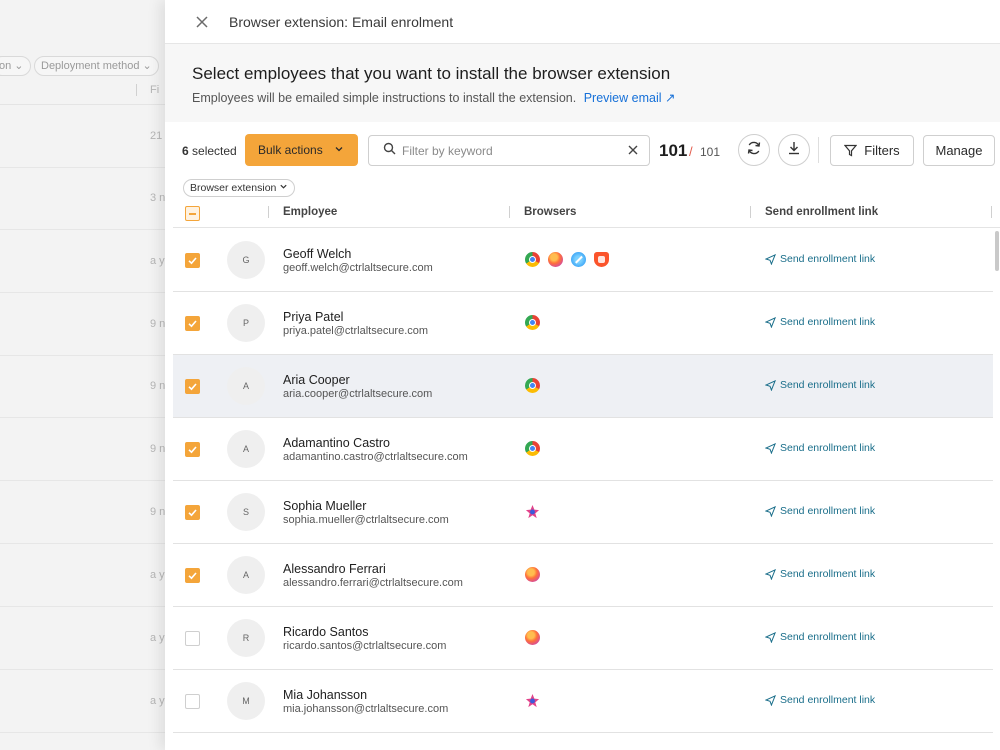 This screenshot has width=1000, height=750. I want to click on download-button, so click(794, 150).